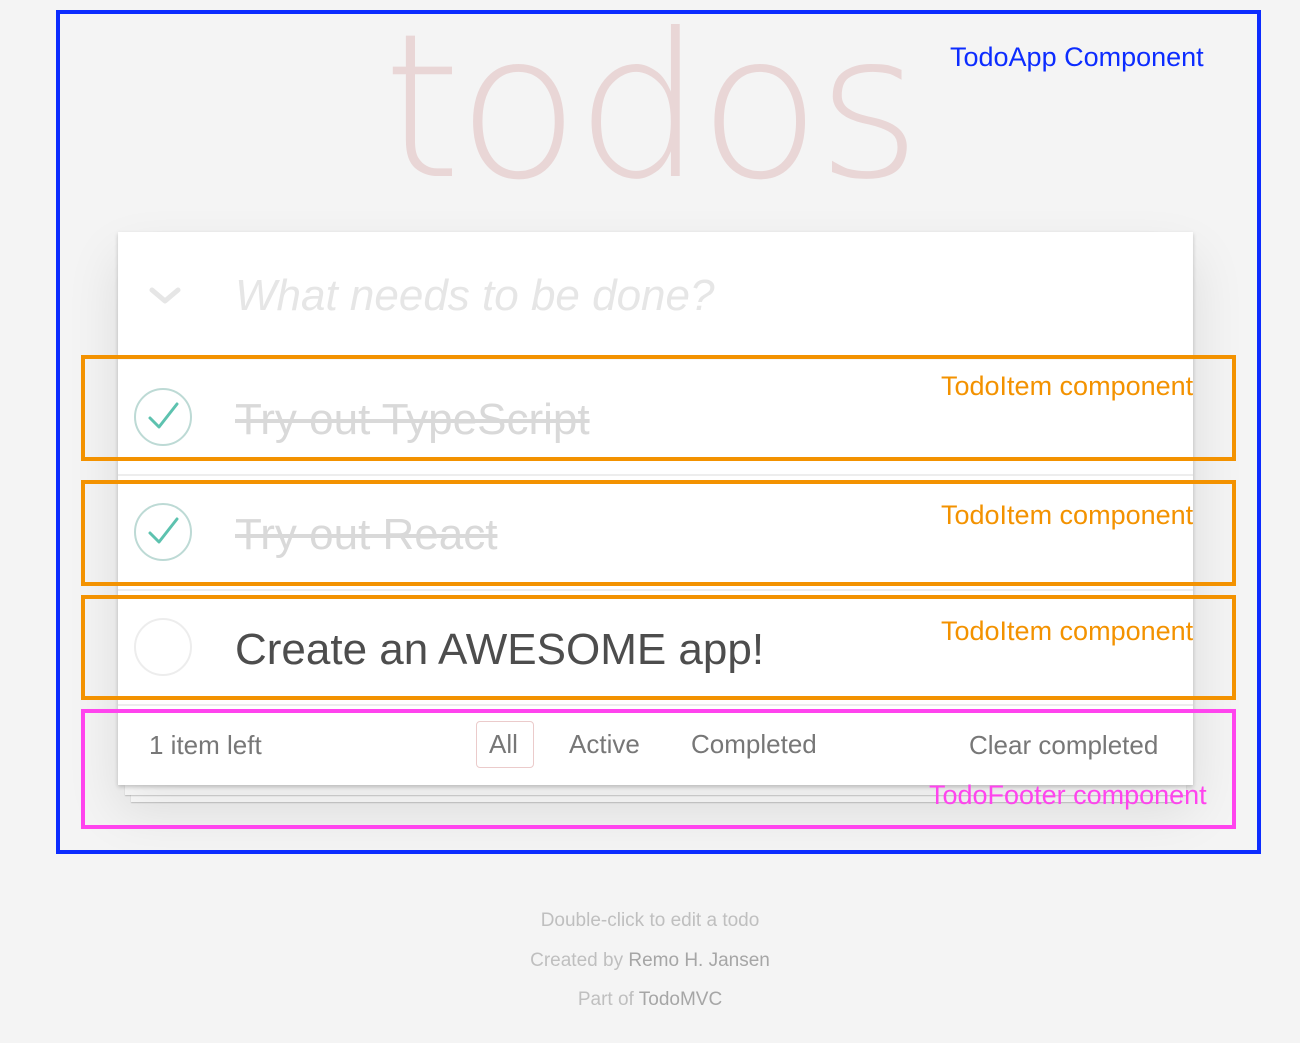  What do you see at coordinates (577, 960) in the screenshot?
I see `credits-prefix: Created by` at bounding box center [577, 960].